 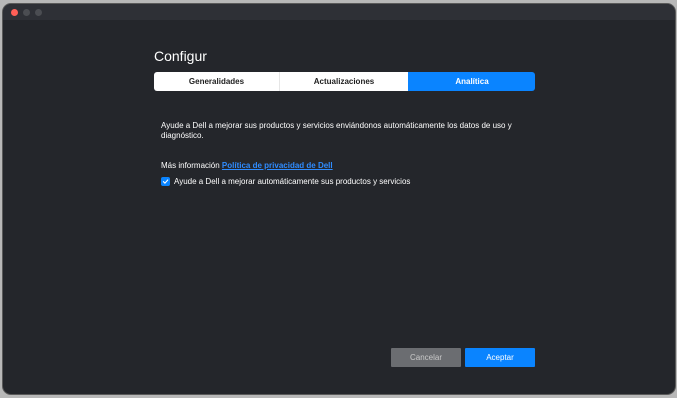 What do you see at coordinates (38, 12) in the screenshot?
I see `maximize-window-button` at bounding box center [38, 12].